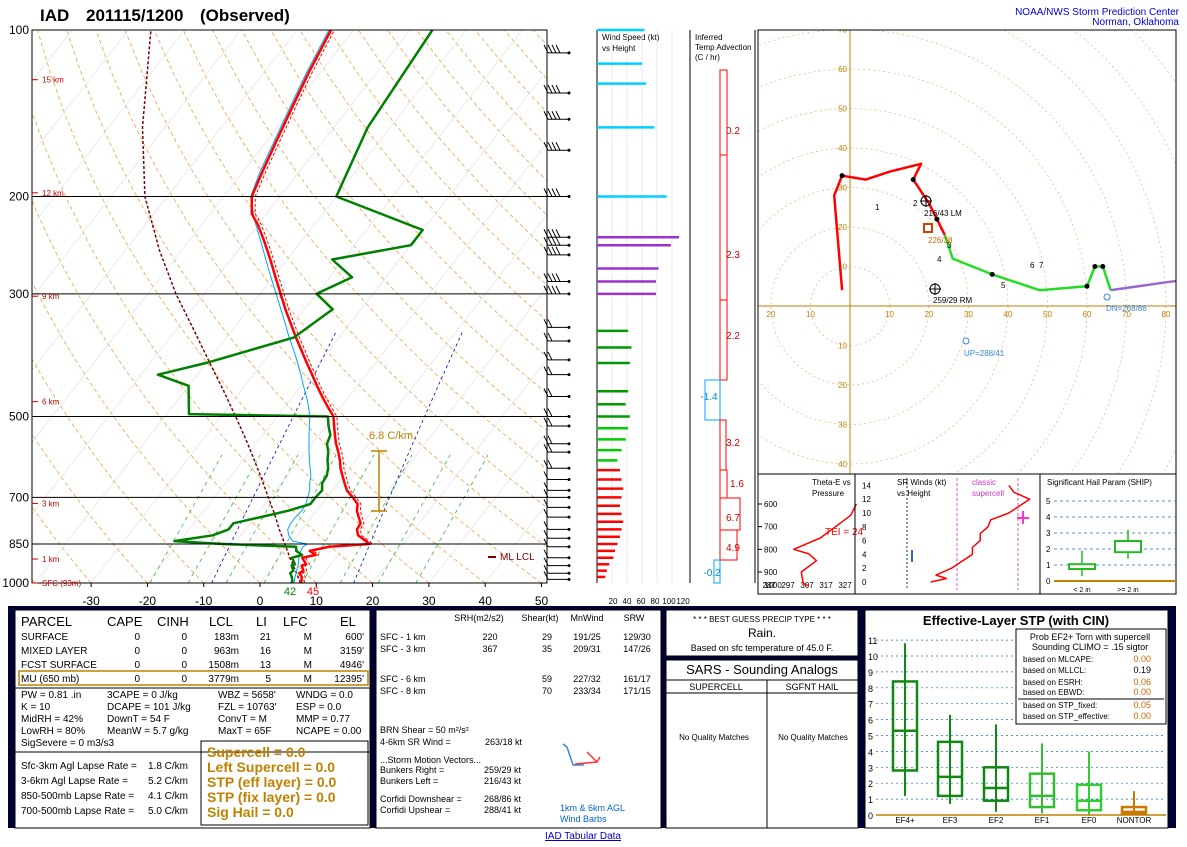 The height and width of the screenshot is (847, 1187). What do you see at coordinates (866, 513) in the screenshot?
I see `srwind-y-tick: 10` at bounding box center [866, 513].